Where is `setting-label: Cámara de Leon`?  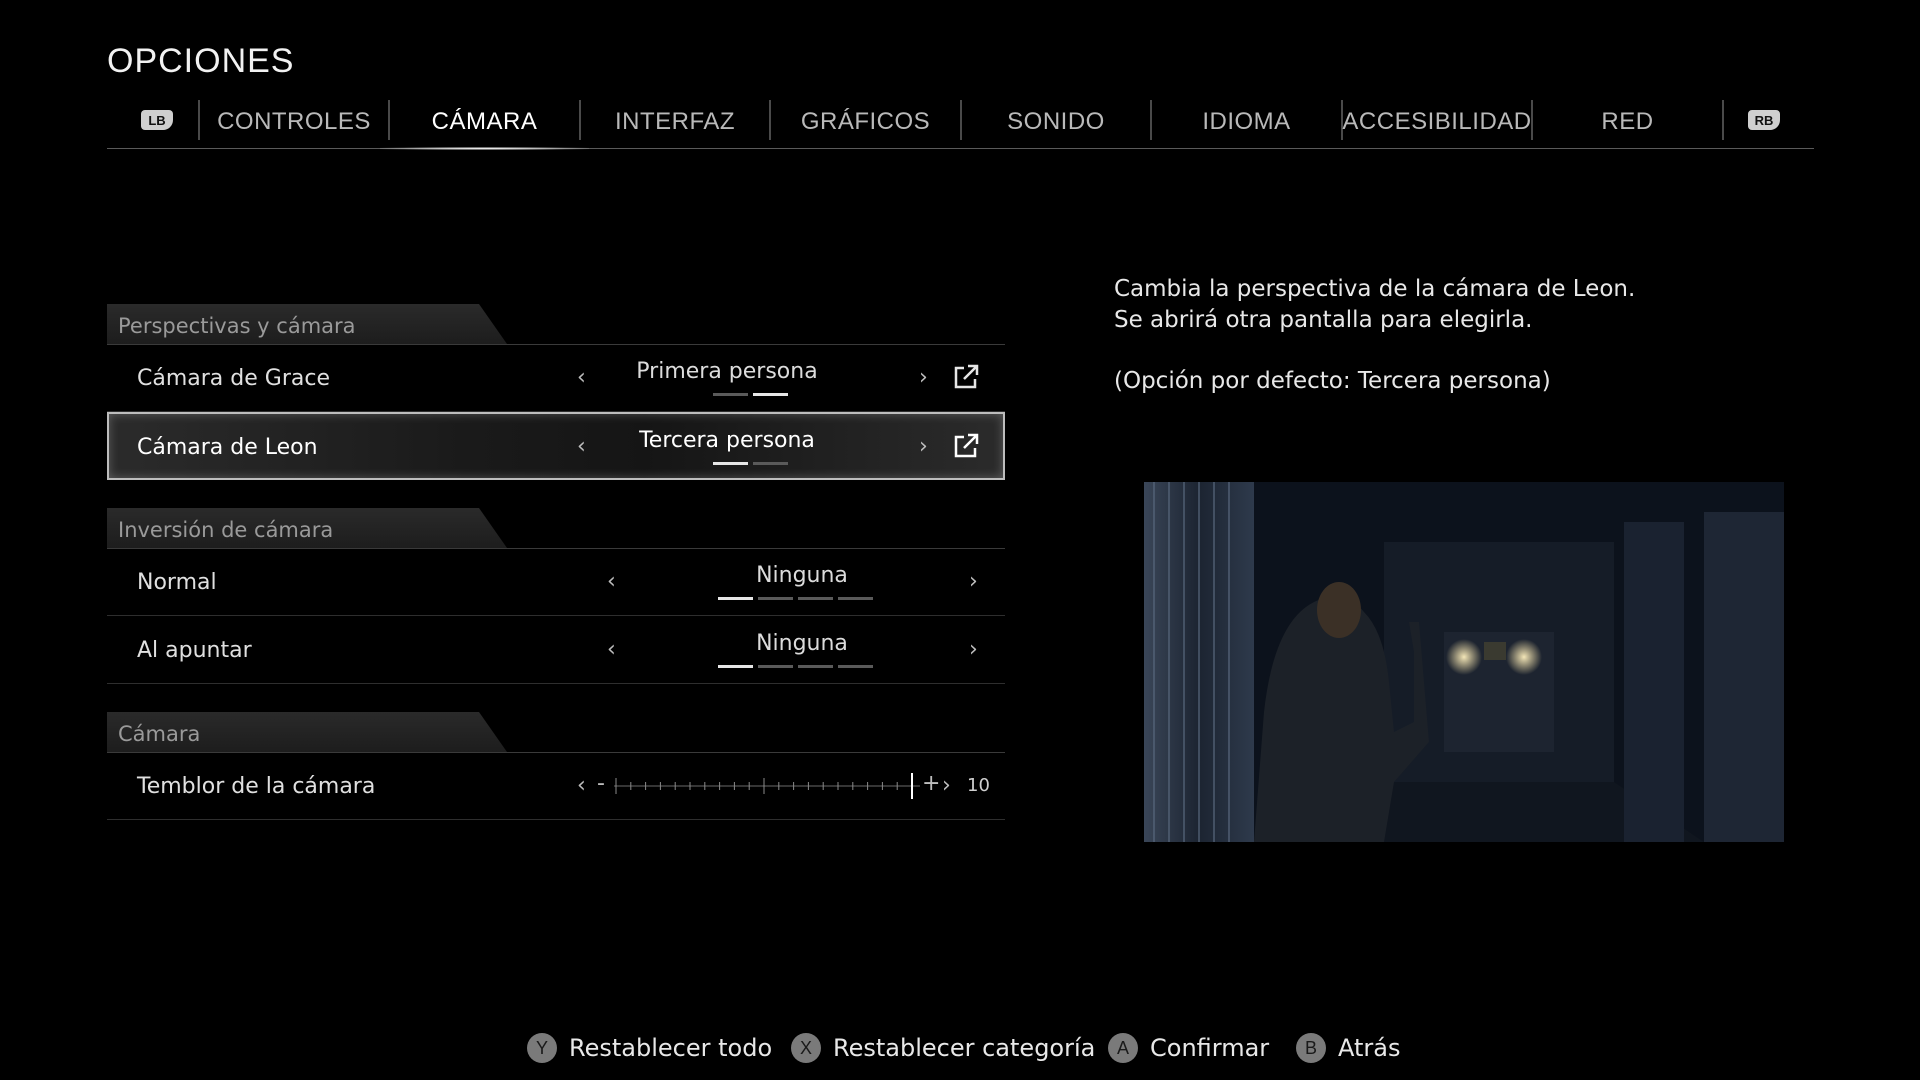 setting-label: Cámara de Leon is located at coordinates (227, 447).